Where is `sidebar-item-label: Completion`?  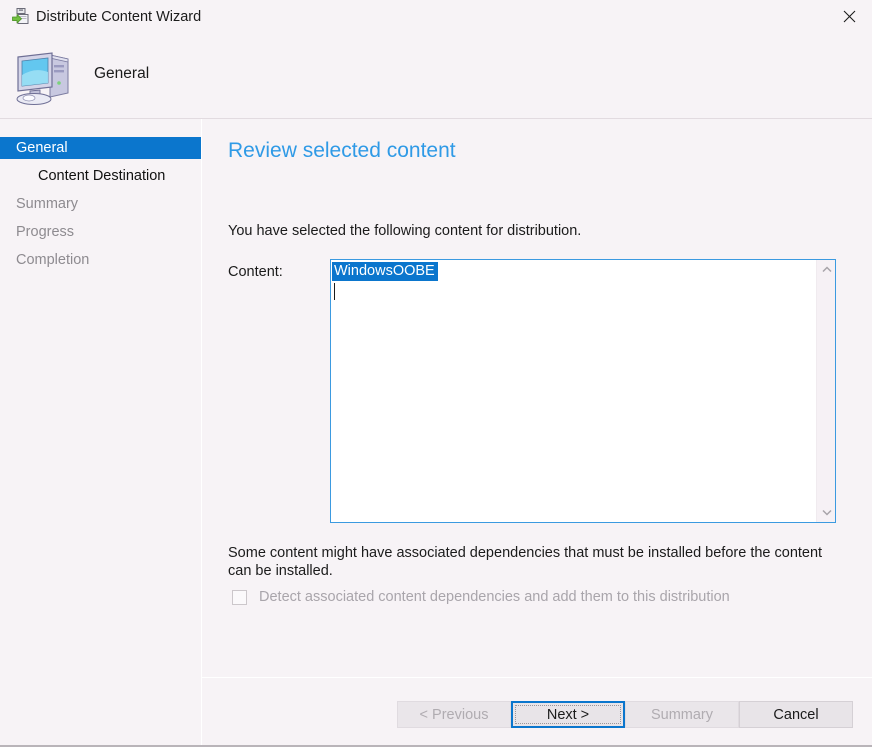 sidebar-item-label: Completion is located at coordinates (53, 260).